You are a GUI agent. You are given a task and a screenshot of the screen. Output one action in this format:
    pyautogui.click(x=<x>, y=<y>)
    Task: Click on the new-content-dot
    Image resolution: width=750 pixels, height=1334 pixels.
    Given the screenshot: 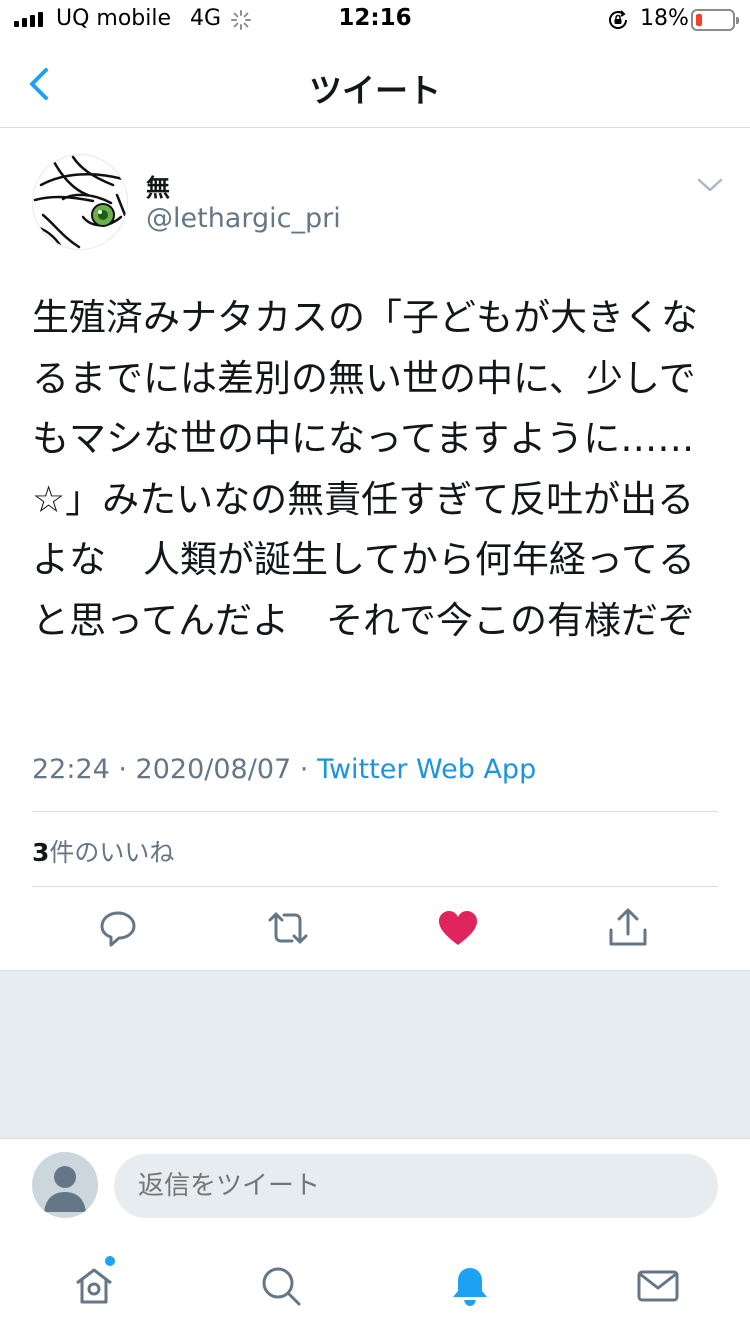 What is the action you would take?
    pyautogui.click(x=110, y=1261)
    